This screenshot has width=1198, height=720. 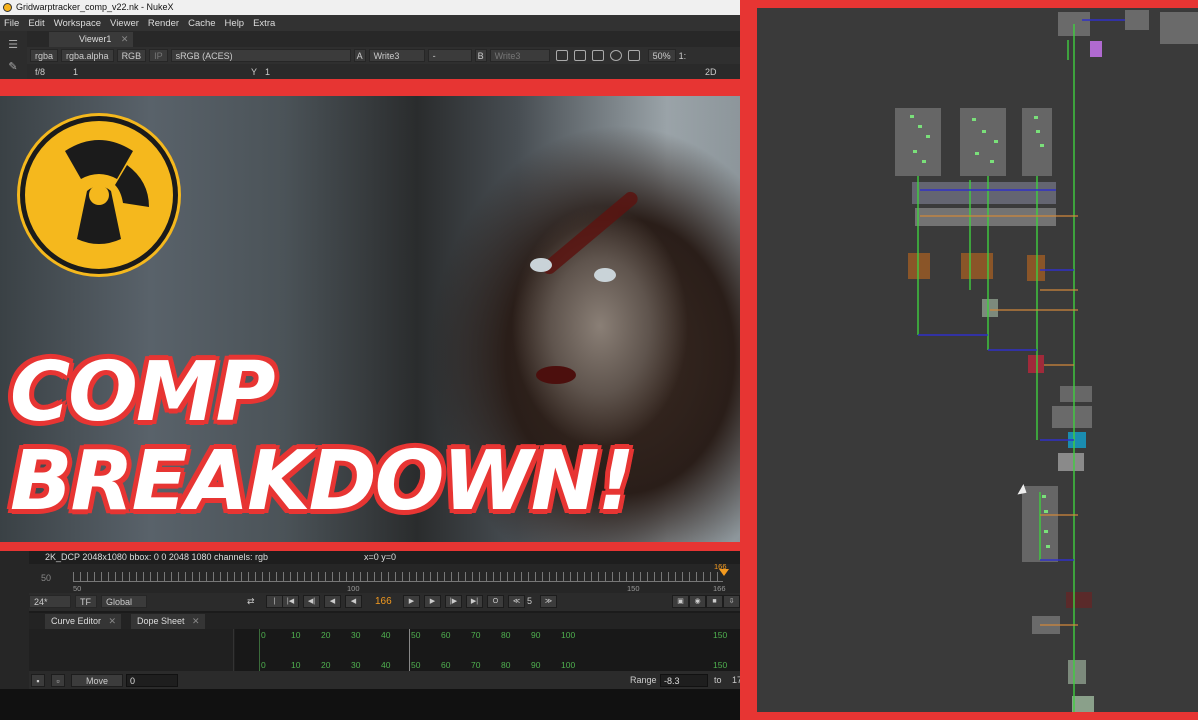 I want to click on tab-dope-sheet: Dope Sheet ✕, so click(x=168, y=621).